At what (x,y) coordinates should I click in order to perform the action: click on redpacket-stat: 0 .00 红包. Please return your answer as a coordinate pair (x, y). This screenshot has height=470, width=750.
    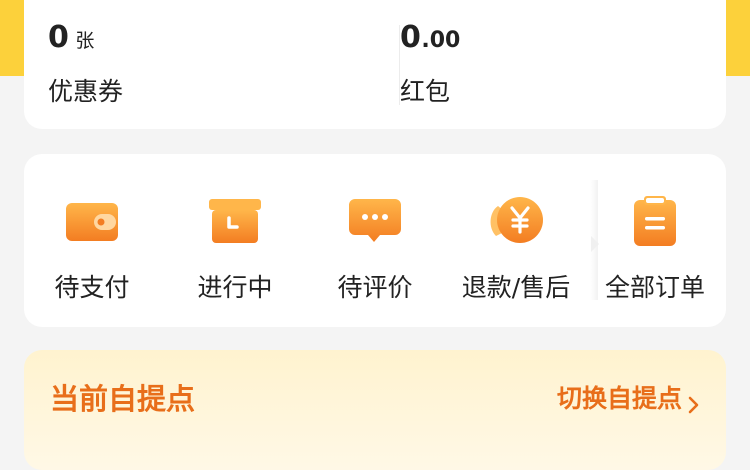
    Looking at the image, I should click on (430, 64).